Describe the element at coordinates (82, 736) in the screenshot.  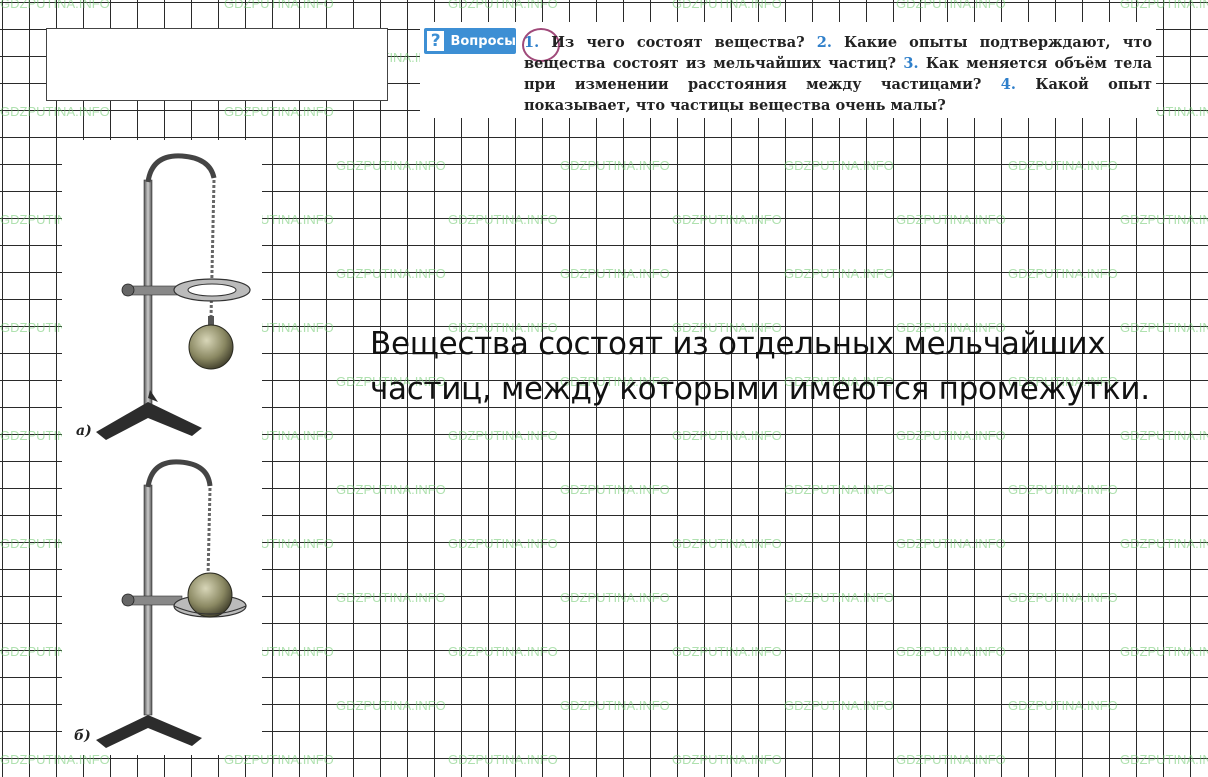
I see `figure-label-b: б)` at that location.